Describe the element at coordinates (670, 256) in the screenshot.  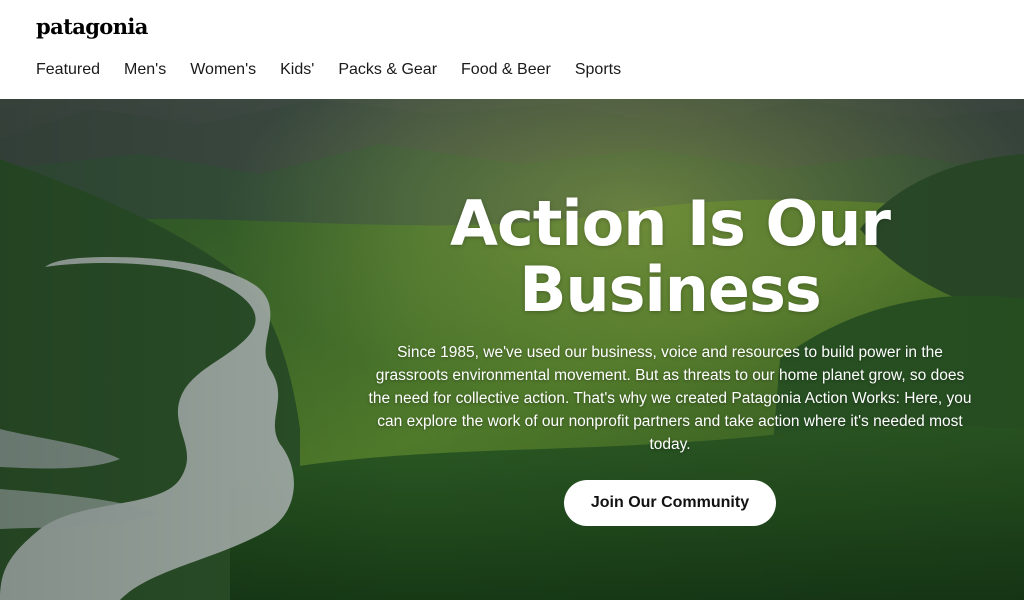
I see `hero-title: Action Is Our Business` at that location.